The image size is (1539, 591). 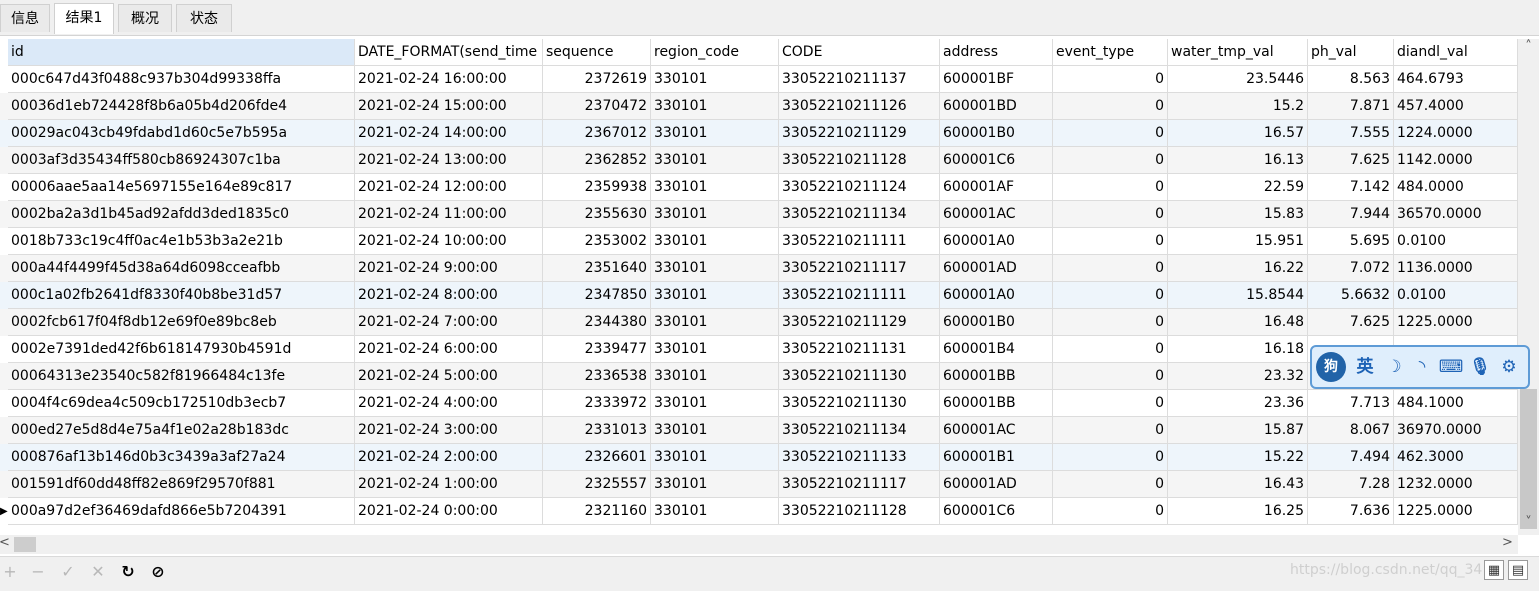 I want to click on column-header-date-format-send-time: DATE_FORMAT(send_time, so click(x=449, y=52).